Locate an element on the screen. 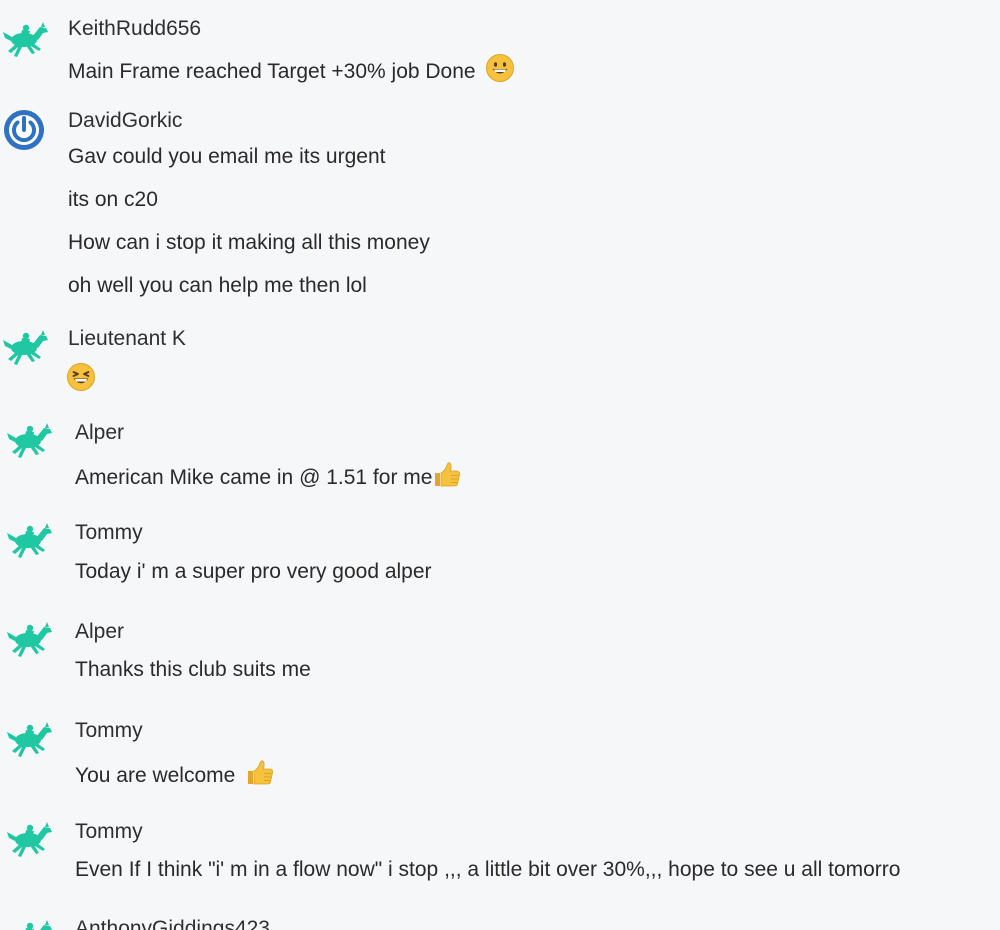  message-text-content: Main Frame reached Target +30% job Done is located at coordinates (272, 71).